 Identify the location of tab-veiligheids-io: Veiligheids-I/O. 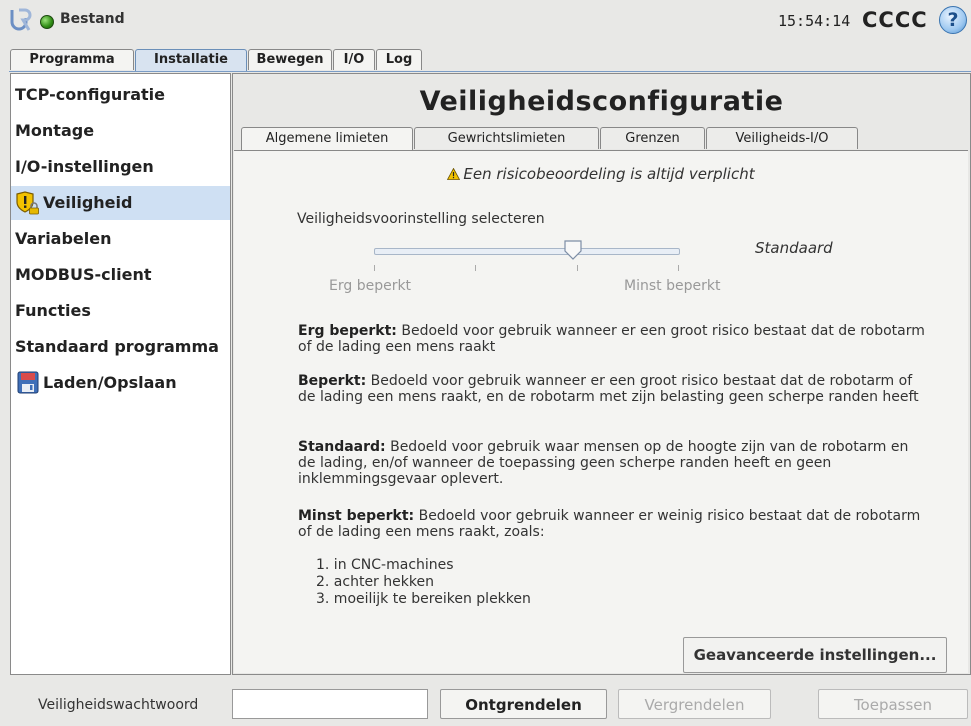
(782, 138).